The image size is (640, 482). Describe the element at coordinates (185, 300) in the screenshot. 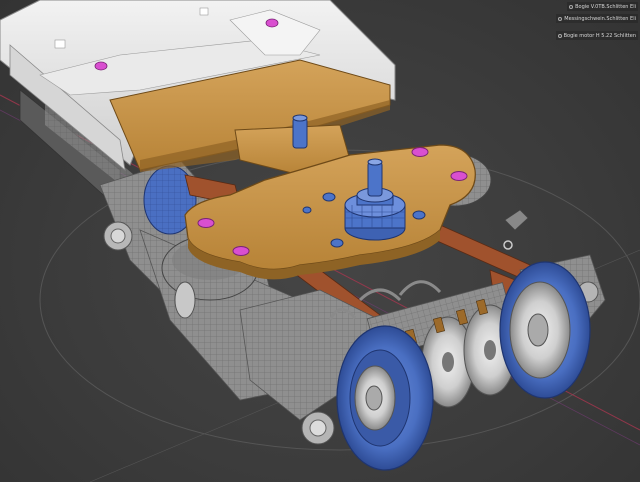

I see `wheel-front-left-mid` at that location.